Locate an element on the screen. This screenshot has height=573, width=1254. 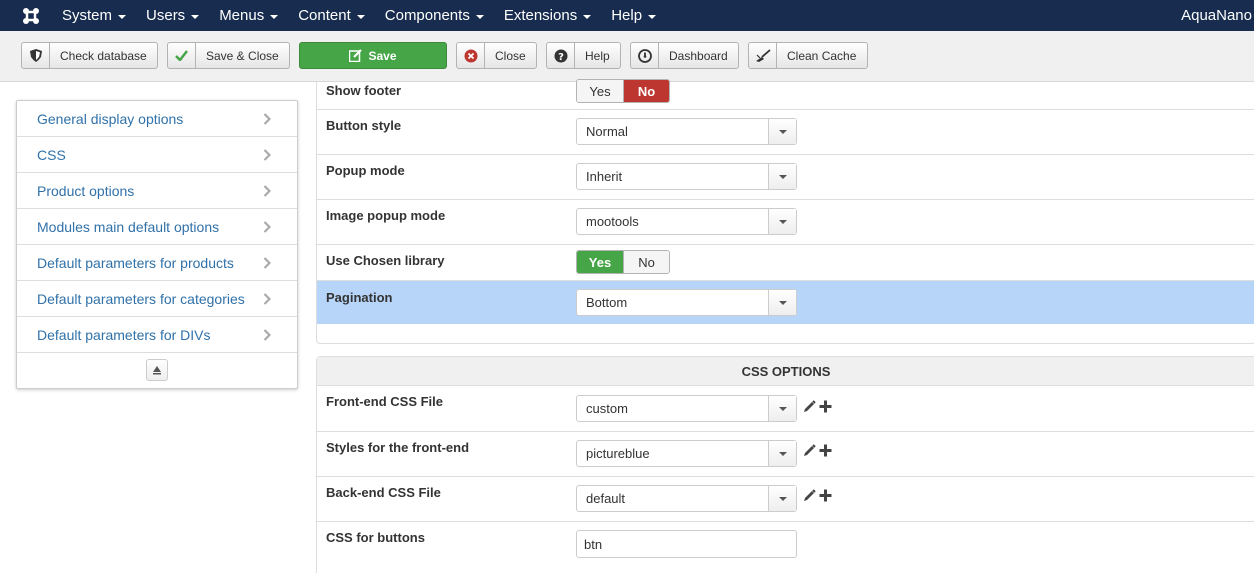
backend-css-actions is located at coordinates (817, 495).